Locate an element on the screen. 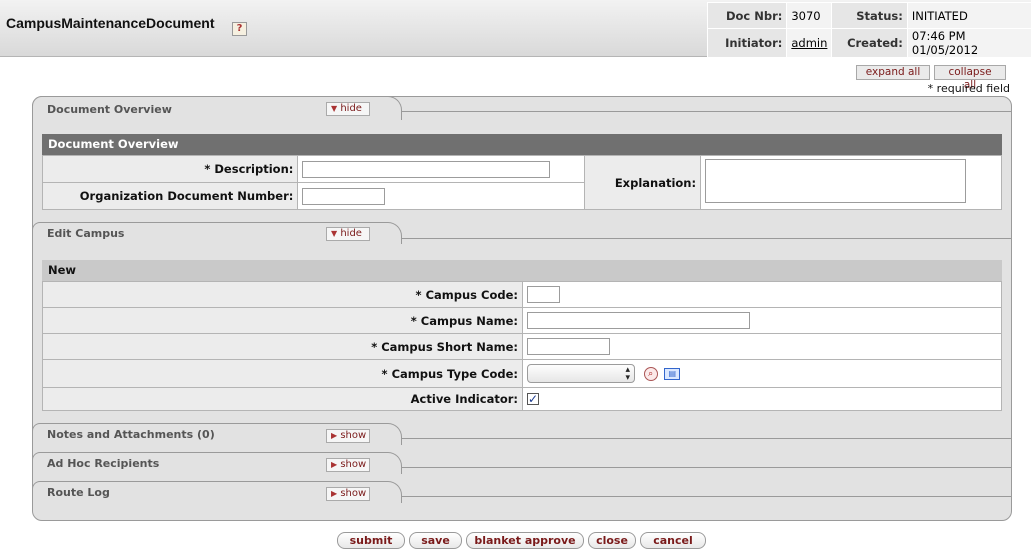 Image resolution: width=1031 pixels, height=553 pixels. campus-name-label: * Campus Name: is located at coordinates (282, 320).